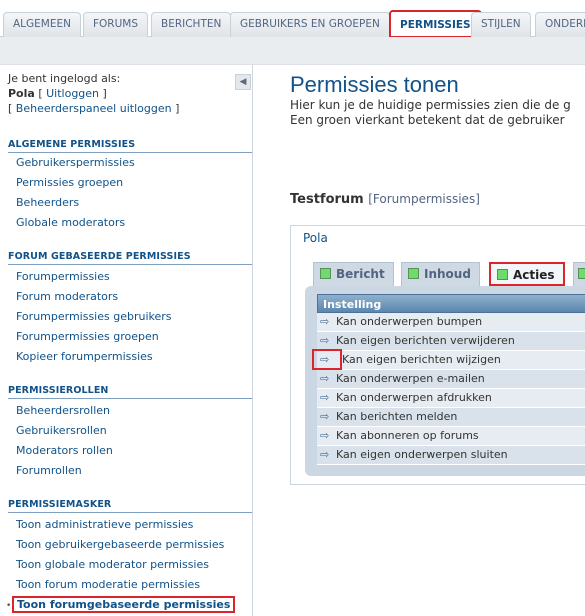 The image size is (585, 616). Describe the element at coordinates (75, 162) in the screenshot. I see `sidebar-item-gebruikerspermissies: Gebruikerspermissies` at that location.